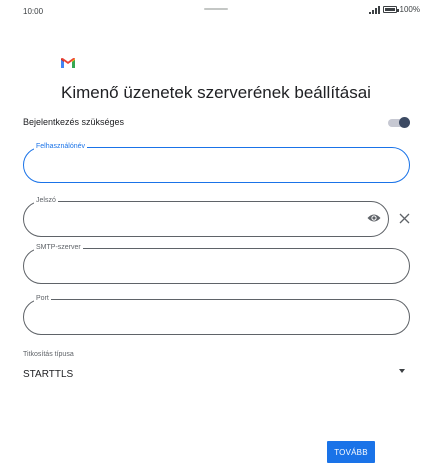  What do you see at coordinates (351, 452) in the screenshot?
I see `next-button: TOVÁBB` at bounding box center [351, 452].